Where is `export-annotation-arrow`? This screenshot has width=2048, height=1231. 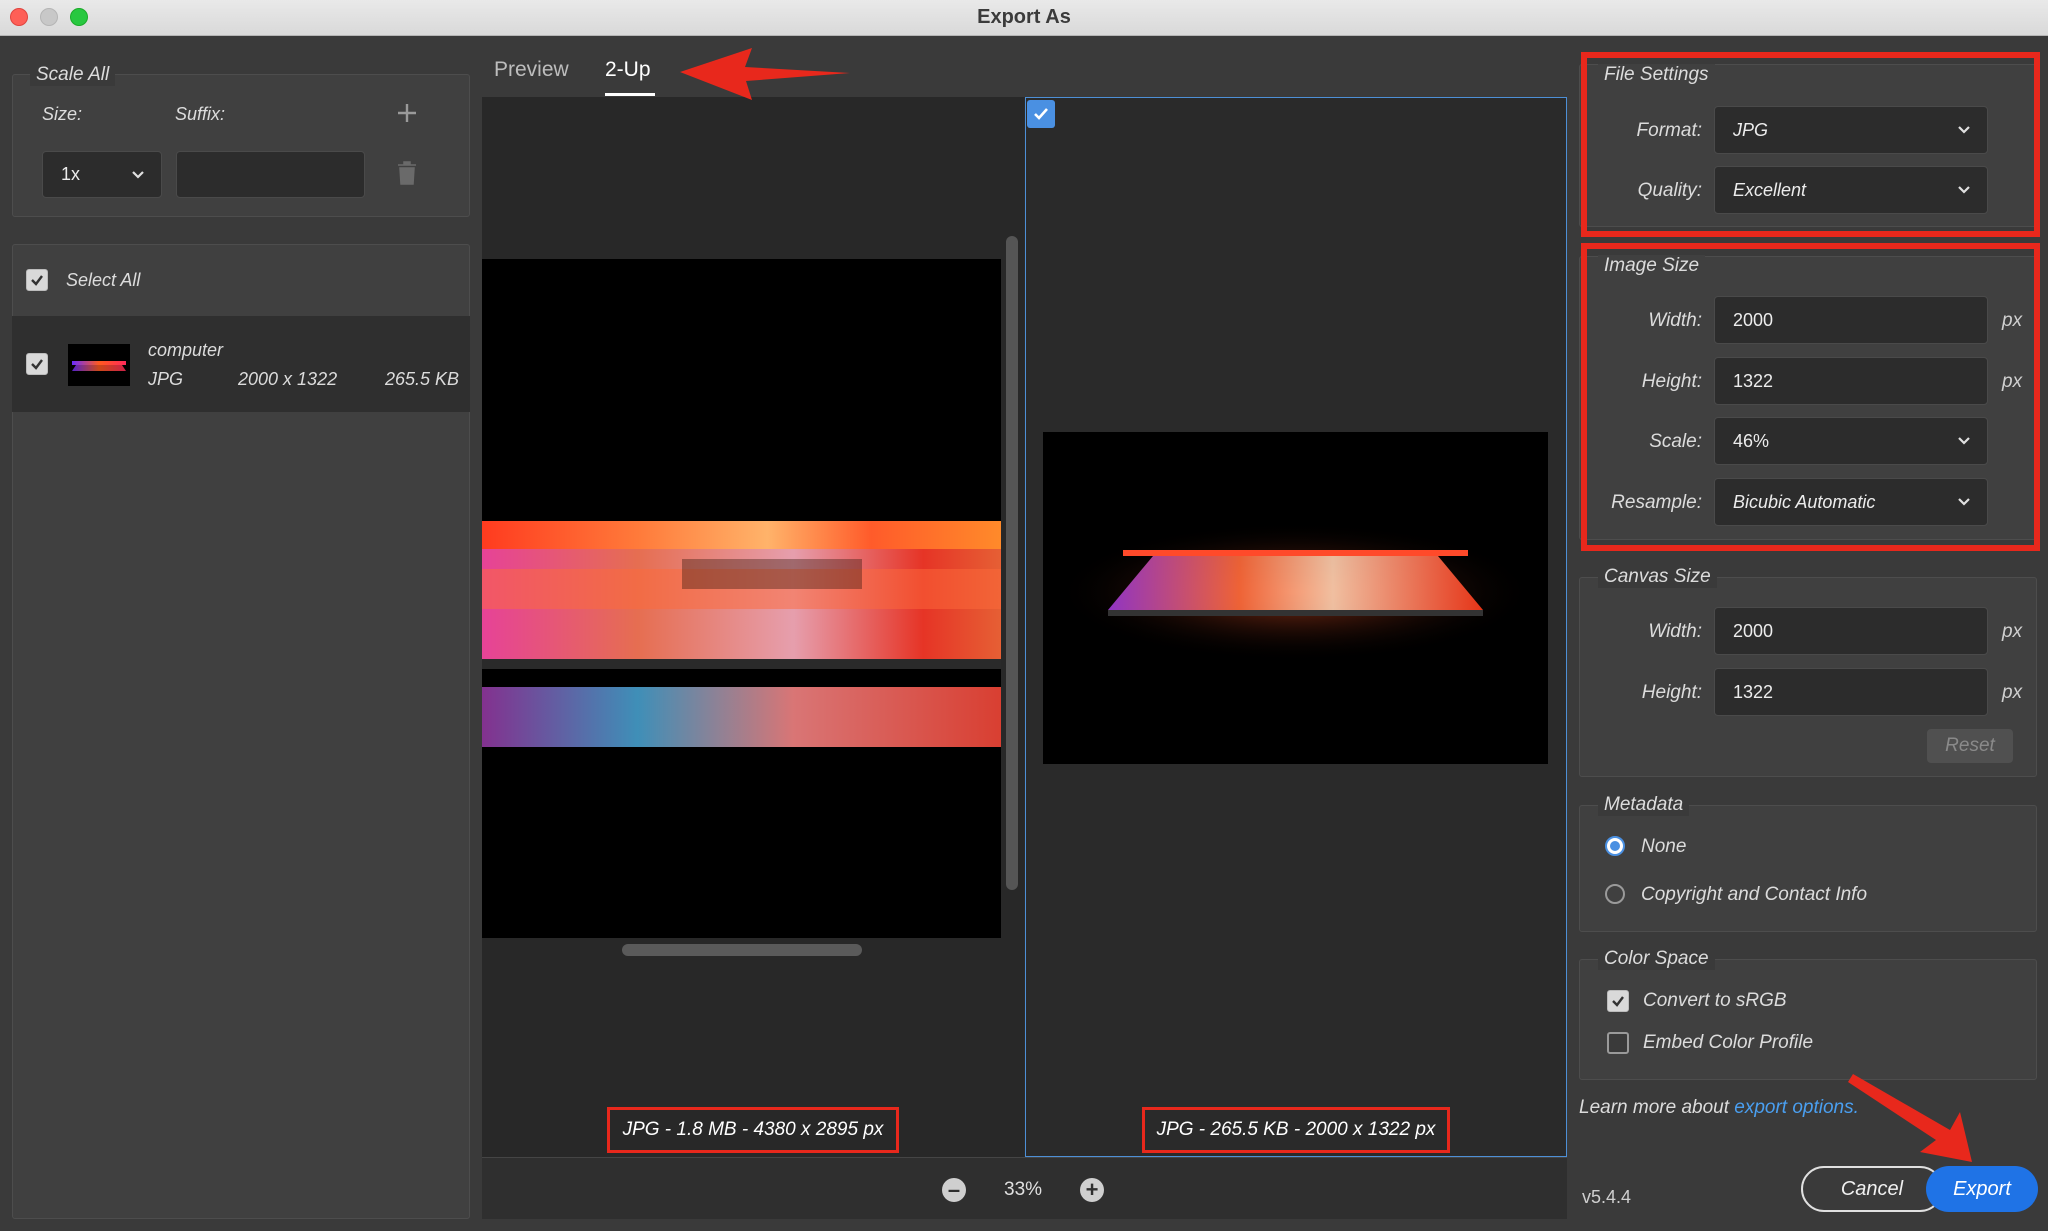 export-annotation-arrow is located at coordinates (1910, 1118).